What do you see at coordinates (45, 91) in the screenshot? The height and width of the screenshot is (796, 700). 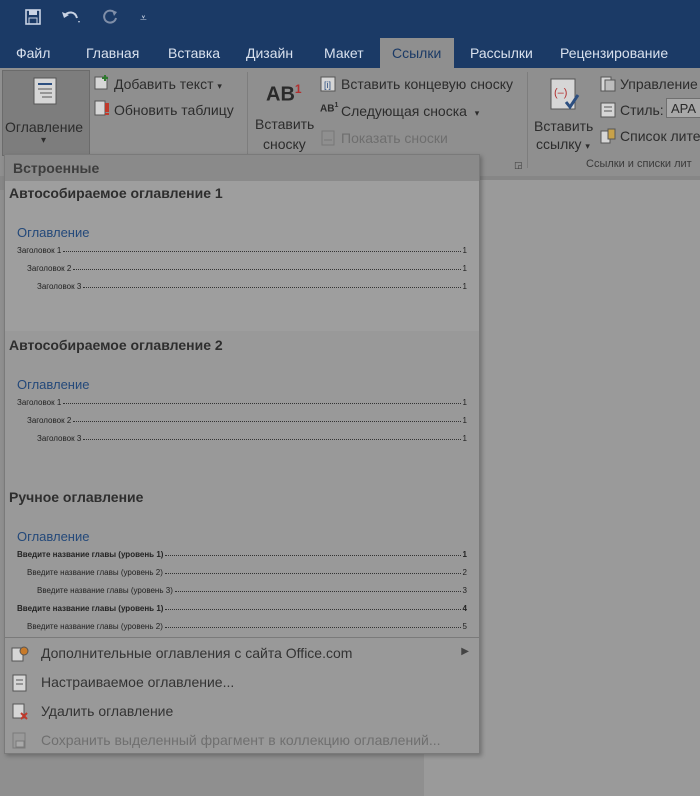 I see `toc-icon` at bounding box center [45, 91].